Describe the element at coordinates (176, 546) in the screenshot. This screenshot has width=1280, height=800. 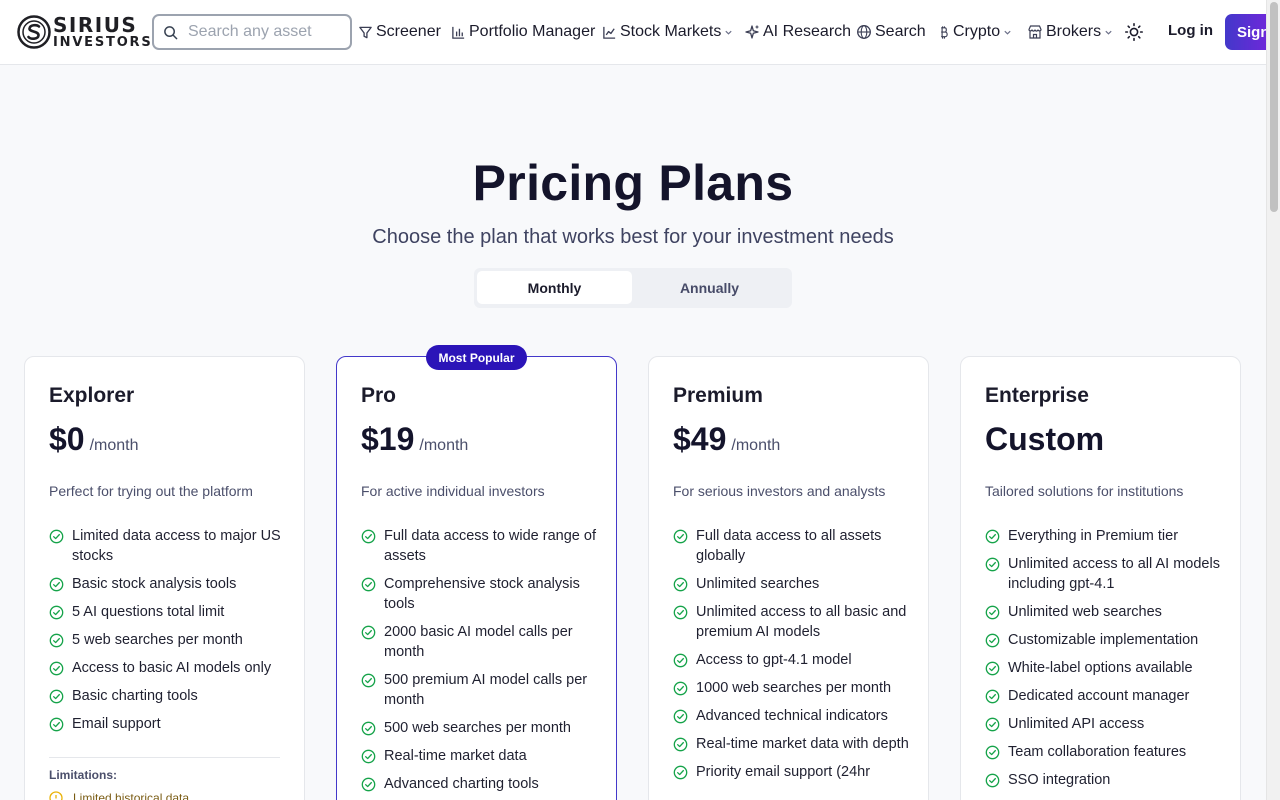
I see `feature-text: Limited data access to major US stocks` at that location.